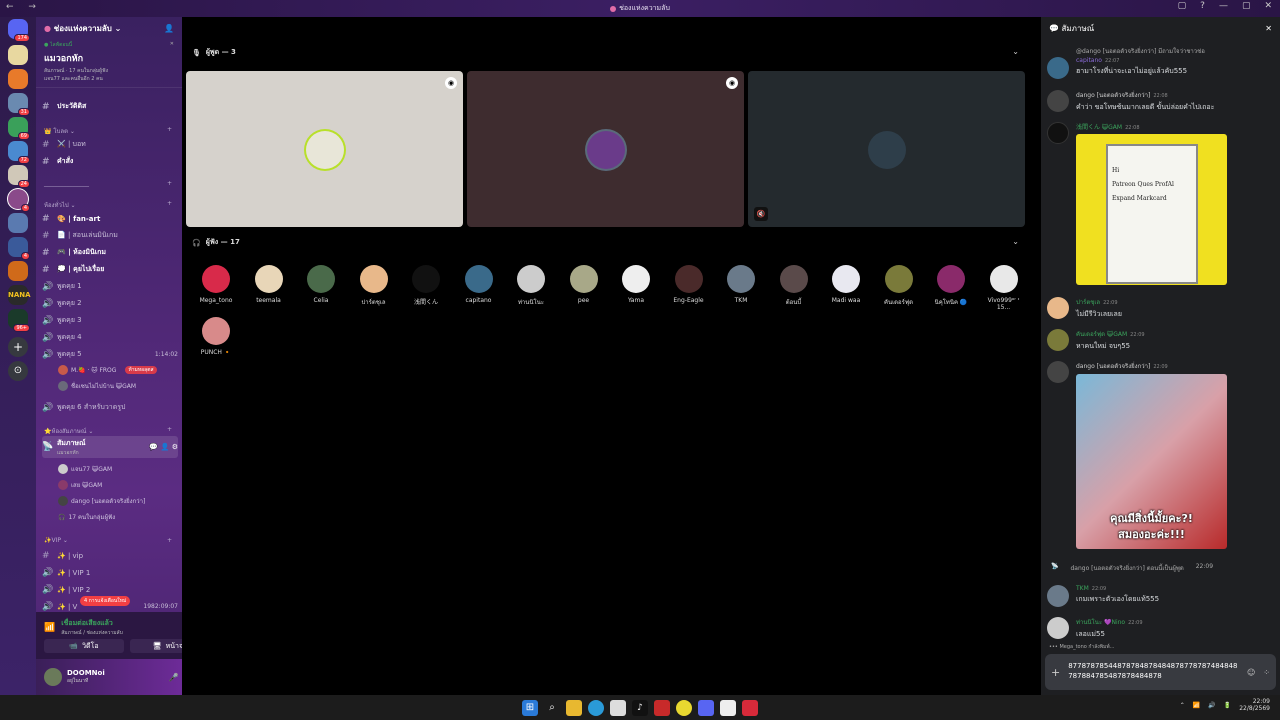  Describe the element at coordinates (172, 44) in the screenshot. I see `dismiss-icon: ✕` at that location.